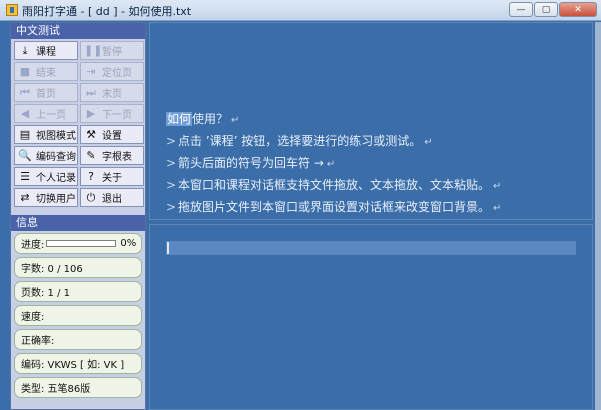  Describe the element at coordinates (91, 134) in the screenshot. I see `hammer-icon: ⚒` at that location.